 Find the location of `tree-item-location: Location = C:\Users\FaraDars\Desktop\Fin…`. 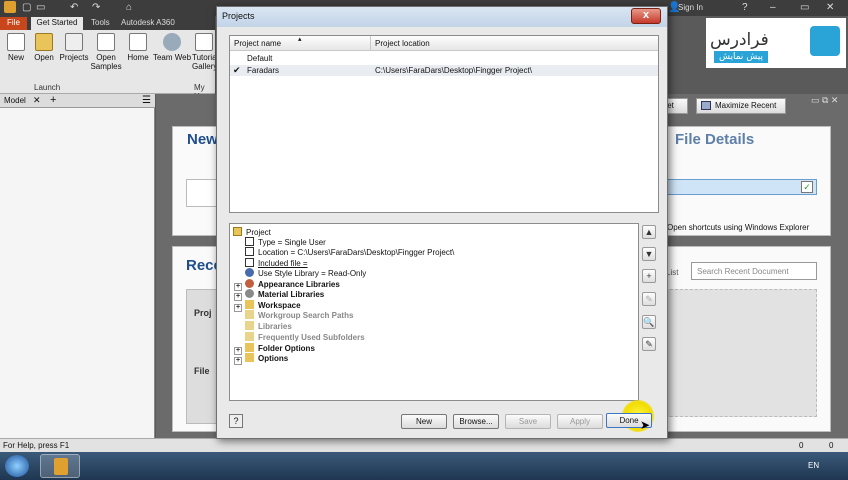

tree-item-location: Location = C:\Users\FaraDars\Desktop\Fin… is located at coordinates (349, 252).